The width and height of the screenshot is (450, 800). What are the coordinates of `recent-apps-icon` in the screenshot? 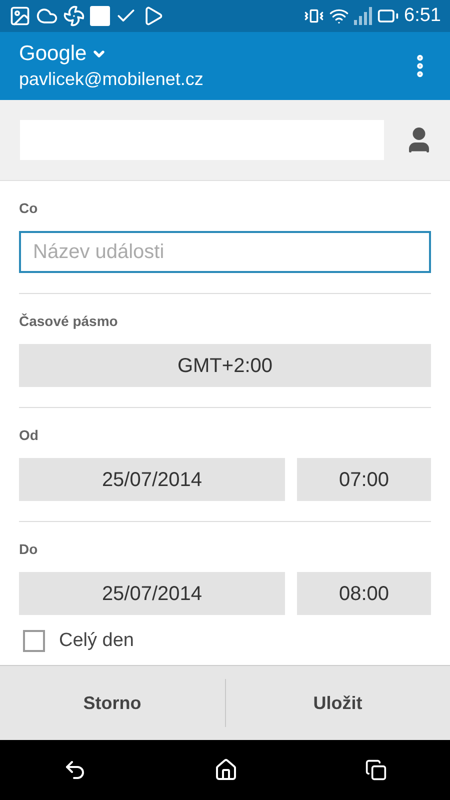 It's located at (375, 770).